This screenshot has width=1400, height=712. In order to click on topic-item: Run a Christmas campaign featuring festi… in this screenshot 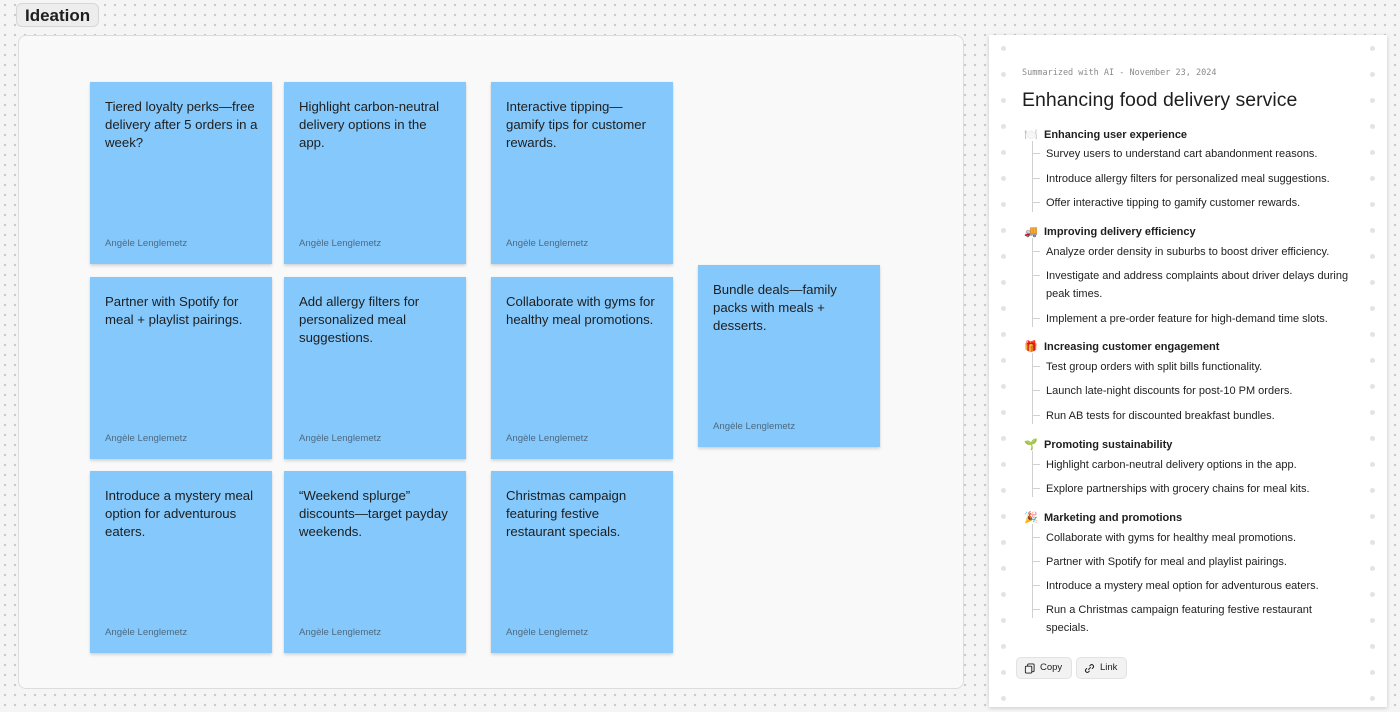, I will do `click(1194, 619)`.